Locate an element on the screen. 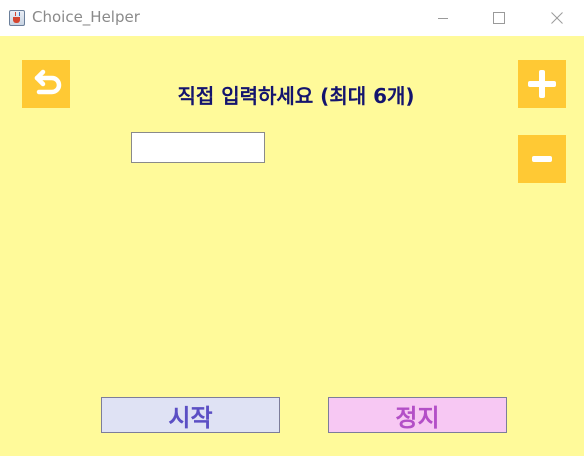 This screenshot has width=584, height=456. close-icon is located at coordinates (557, 18).